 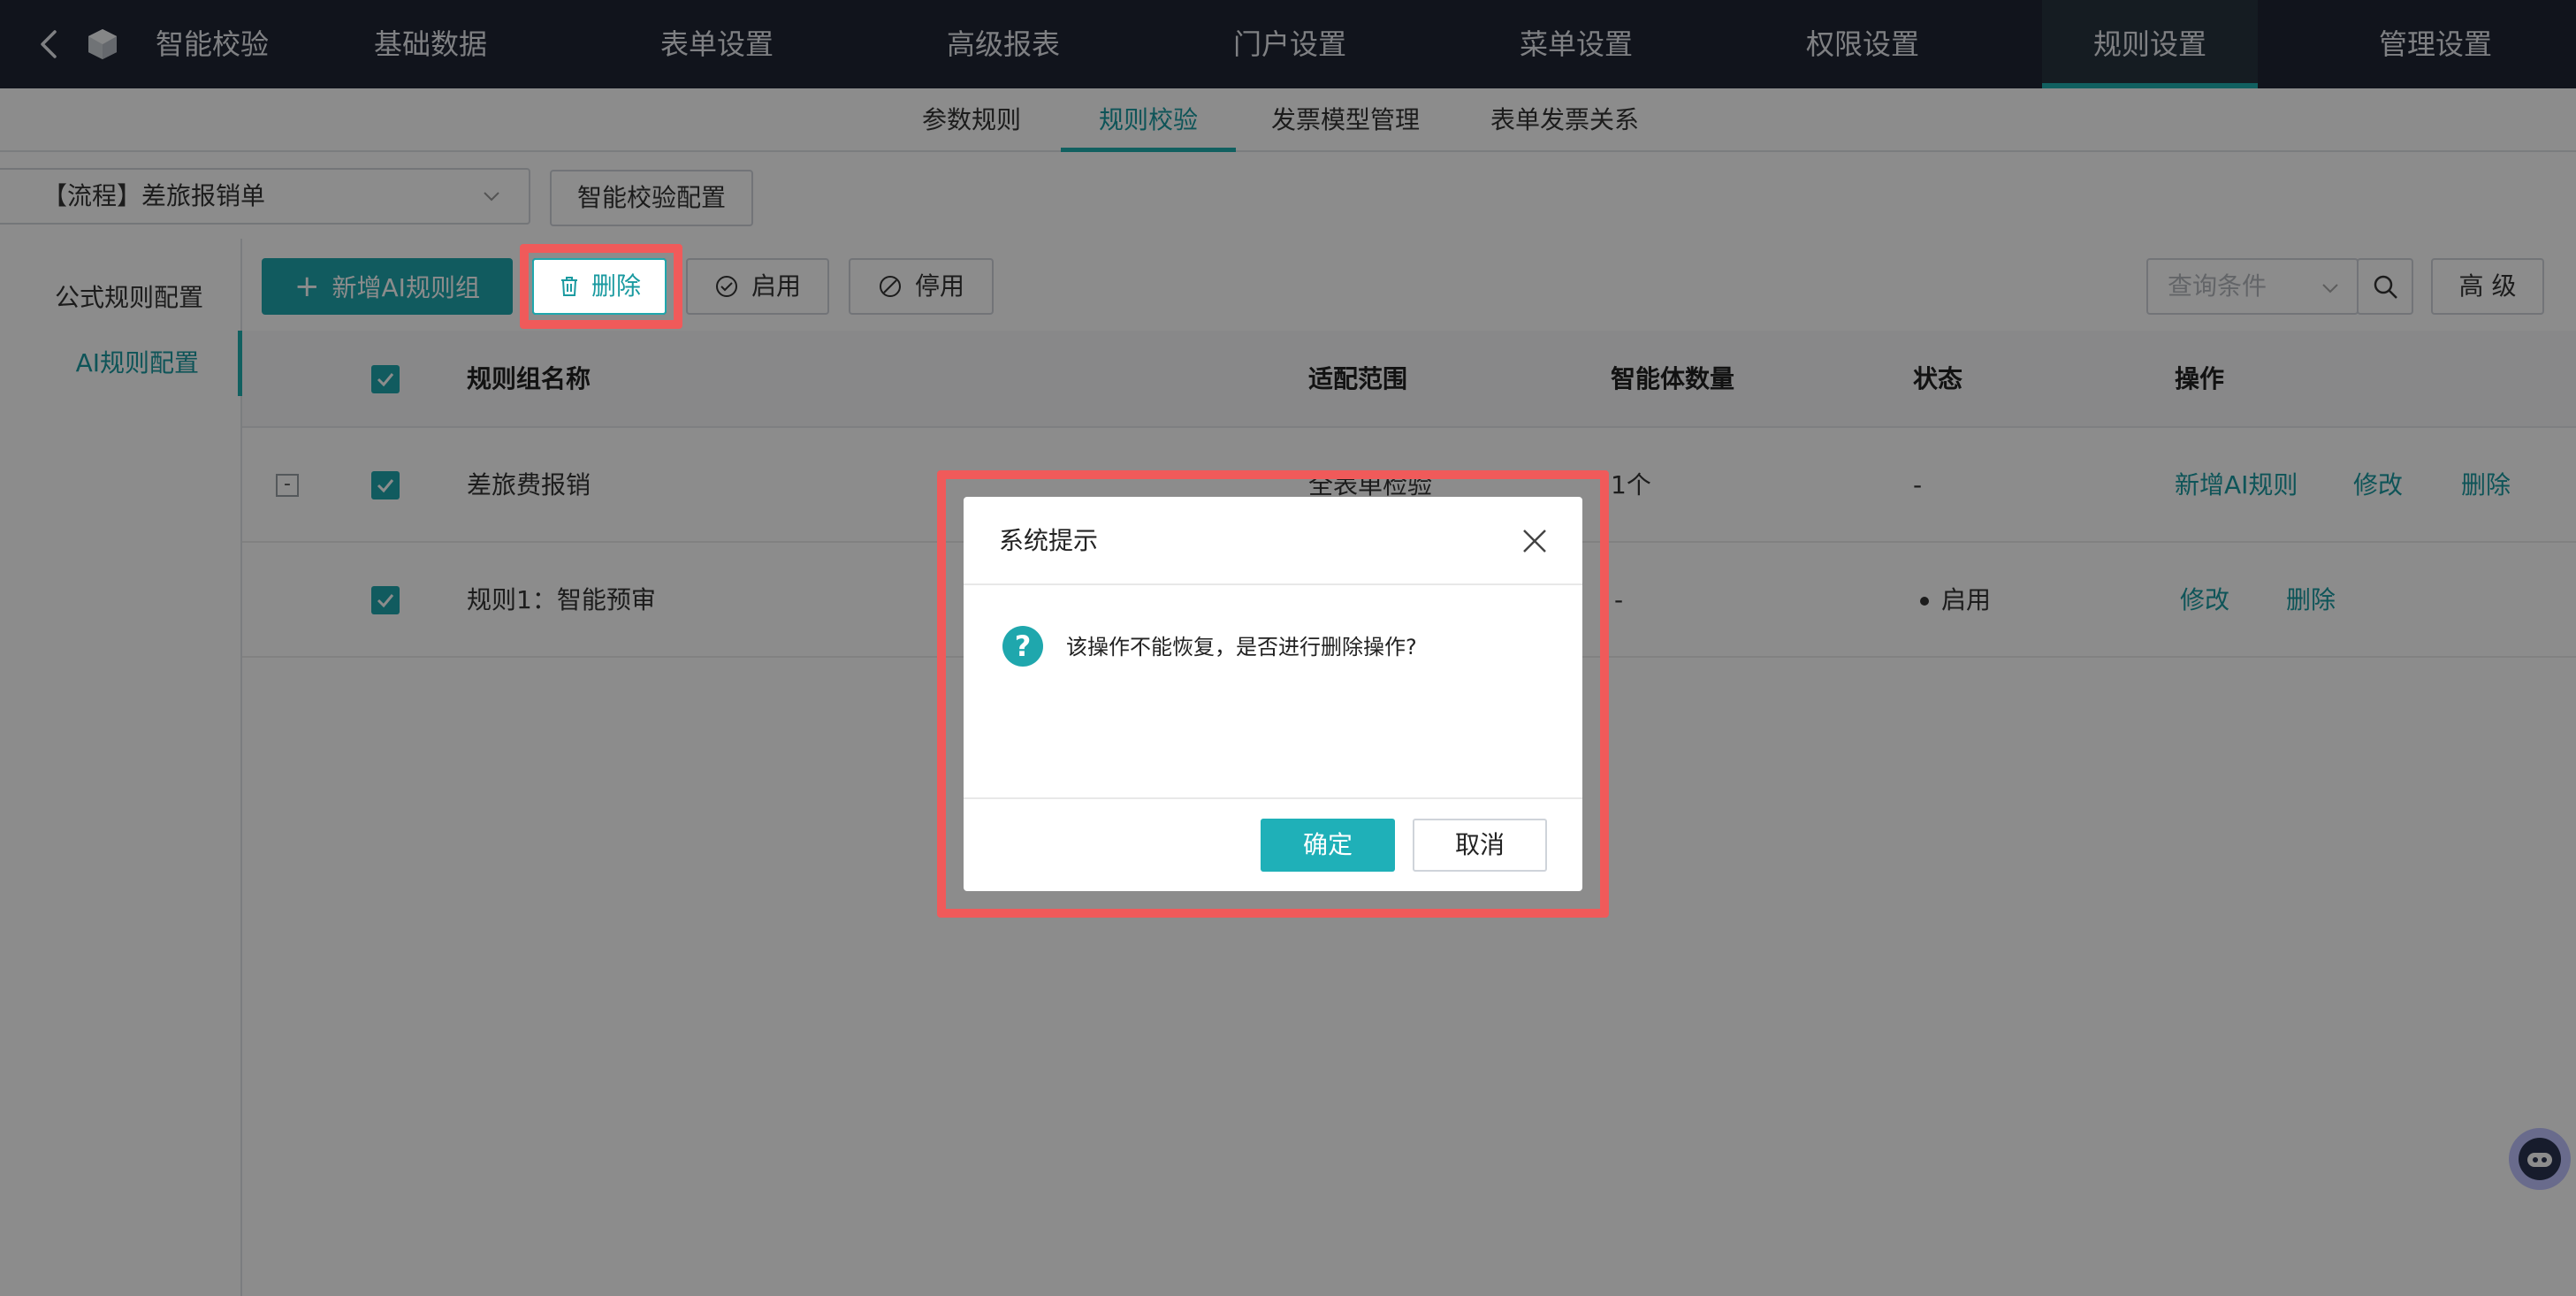 I want to click on dialog-highlight-box, so click(x=1273, y=694).